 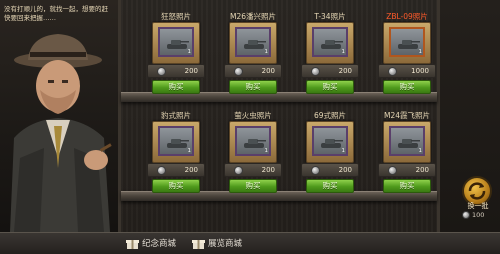 What do you see at coordinates (478, 206) in the screenshot?
I see `refresh-label: 换一批` at bounding box center [478, 206].